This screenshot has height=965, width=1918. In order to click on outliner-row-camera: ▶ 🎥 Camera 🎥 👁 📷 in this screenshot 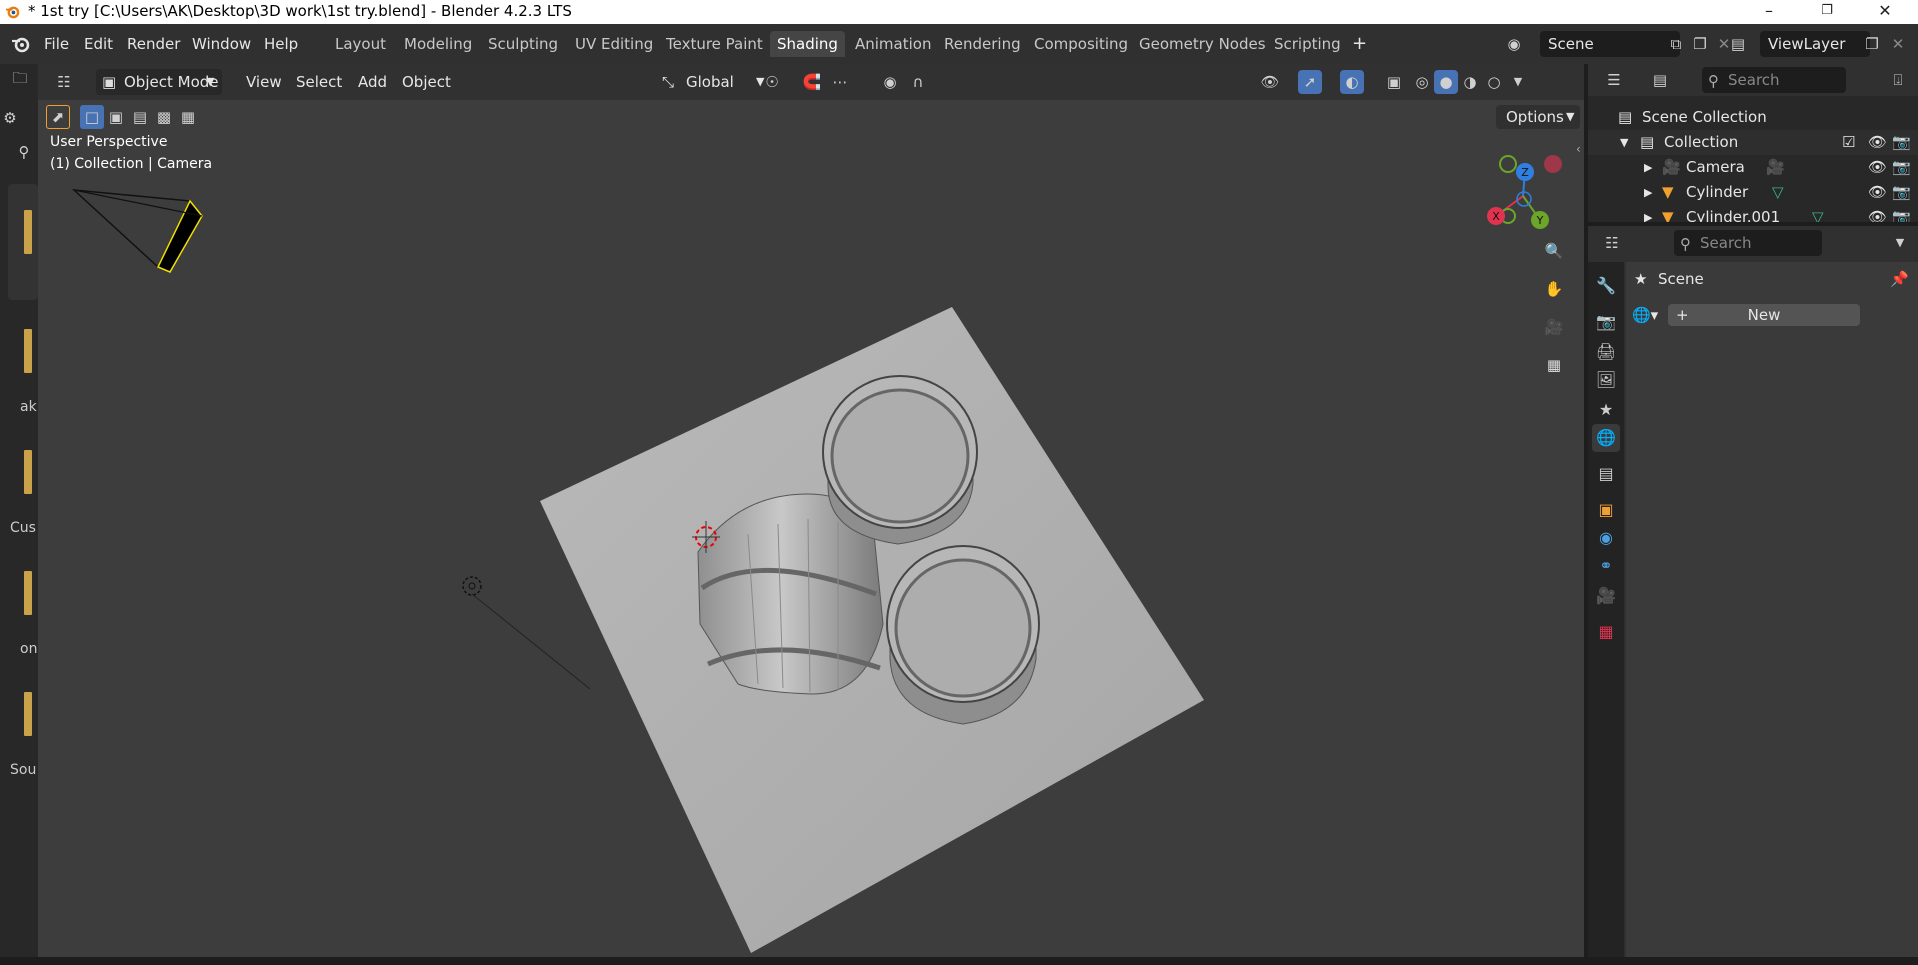, I will do `click(1753, 167)`.